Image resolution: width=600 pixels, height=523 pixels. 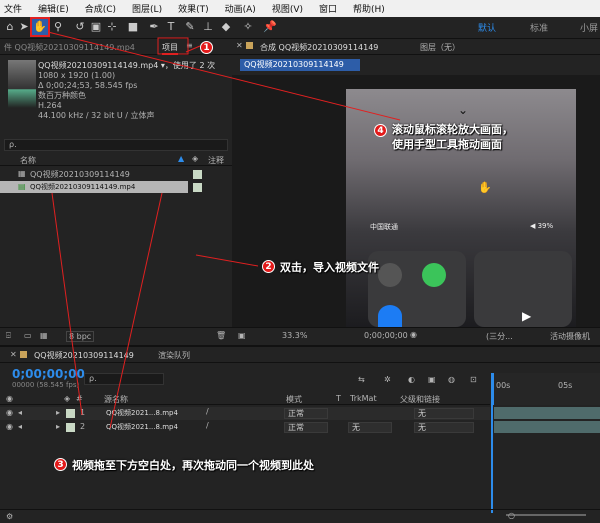 I want to click on arrow-to-timeline-layer1, so click(x=67, y=304).